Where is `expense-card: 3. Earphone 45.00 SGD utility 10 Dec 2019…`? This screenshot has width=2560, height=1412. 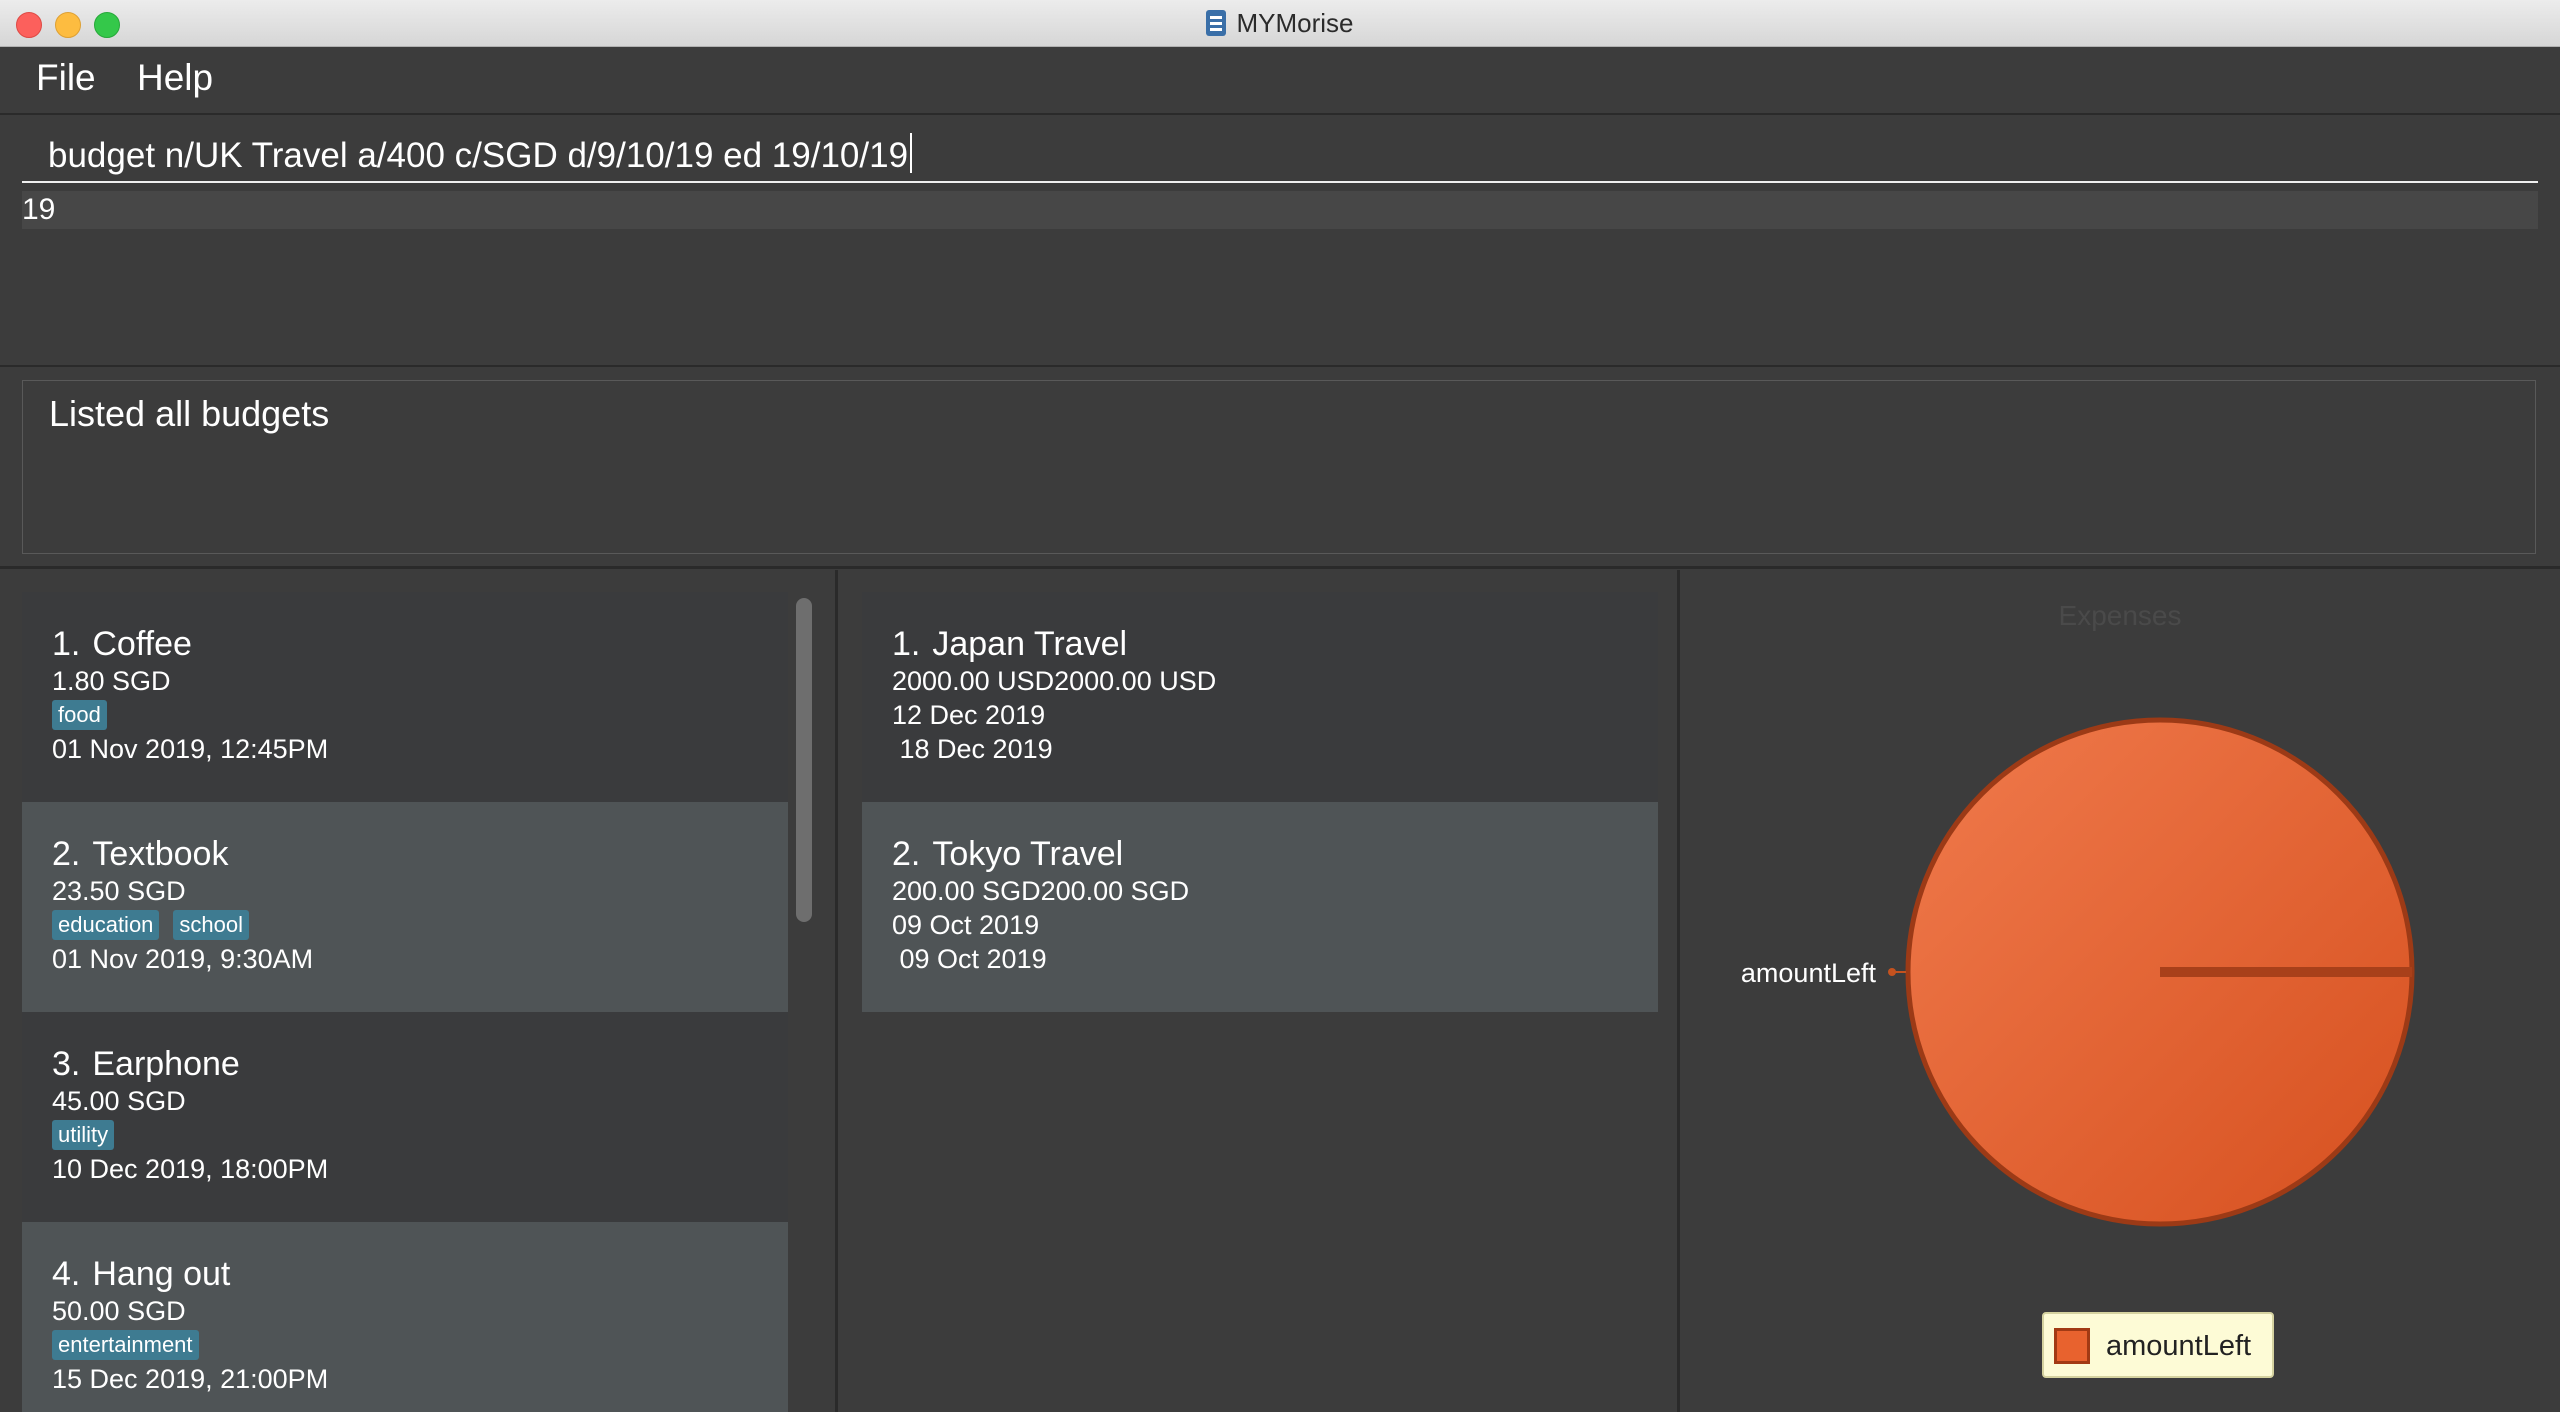
expense-card: 3. Earphone 45.00 SGD utility 10 Dec 2019… is located at coordinates (405, 1117).